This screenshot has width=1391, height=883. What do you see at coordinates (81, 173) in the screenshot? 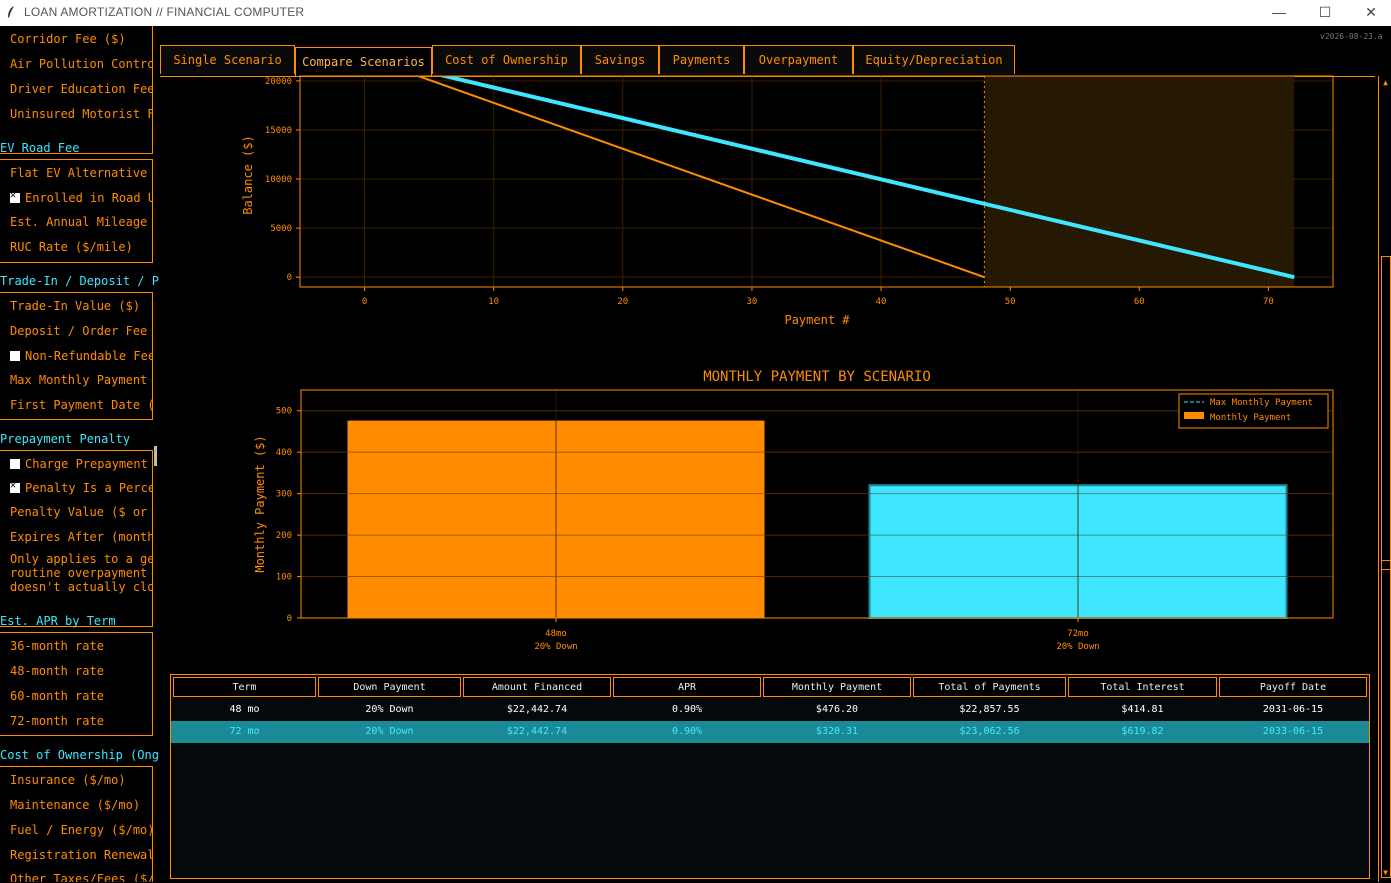
I see `sidebar-item-flat-ev-fee: Flat EV Alternative Fee` at bounding box center [81, 173].